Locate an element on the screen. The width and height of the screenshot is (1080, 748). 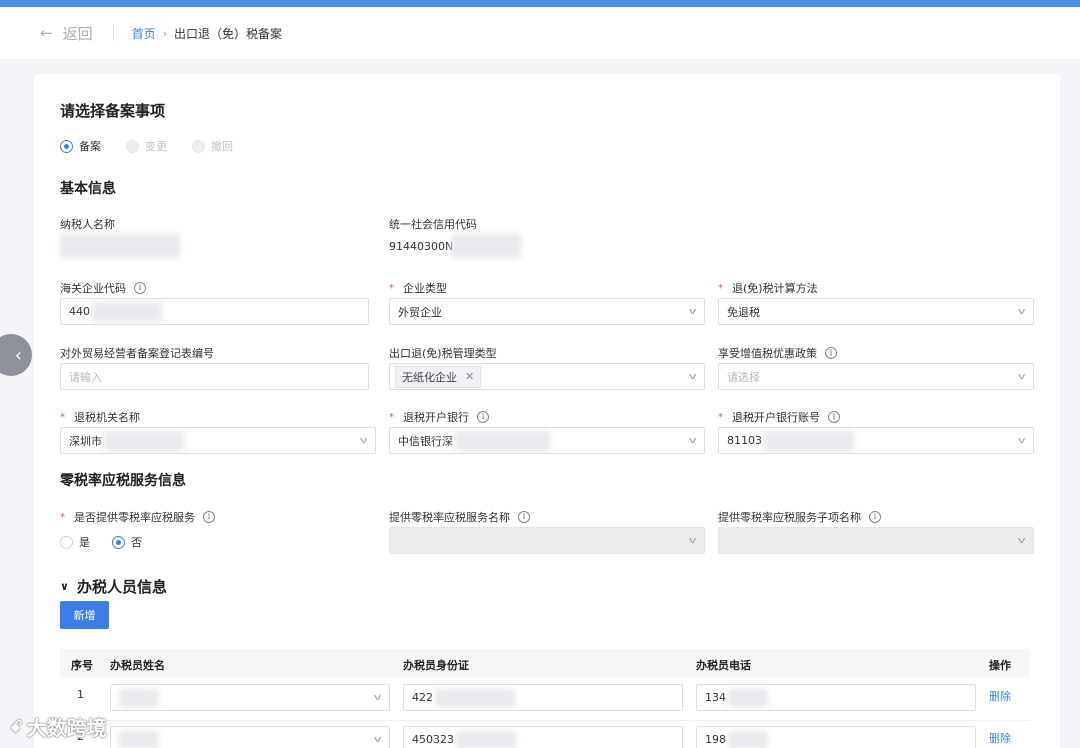
brand-logo-icon: ꗃ is located at coordinates (16, 726).